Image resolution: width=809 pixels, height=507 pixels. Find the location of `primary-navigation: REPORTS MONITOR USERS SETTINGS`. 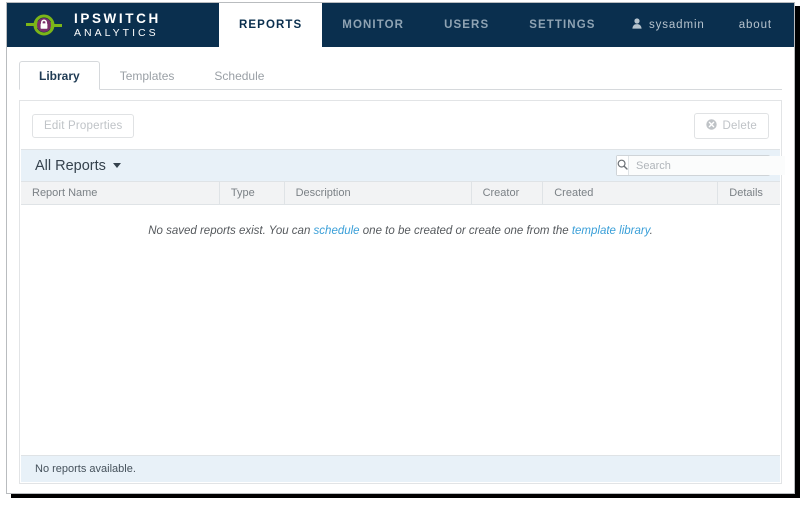

primary-navigation: REPORTS MONITOR USERS SETTINGS is located at coordinates (417, 25).